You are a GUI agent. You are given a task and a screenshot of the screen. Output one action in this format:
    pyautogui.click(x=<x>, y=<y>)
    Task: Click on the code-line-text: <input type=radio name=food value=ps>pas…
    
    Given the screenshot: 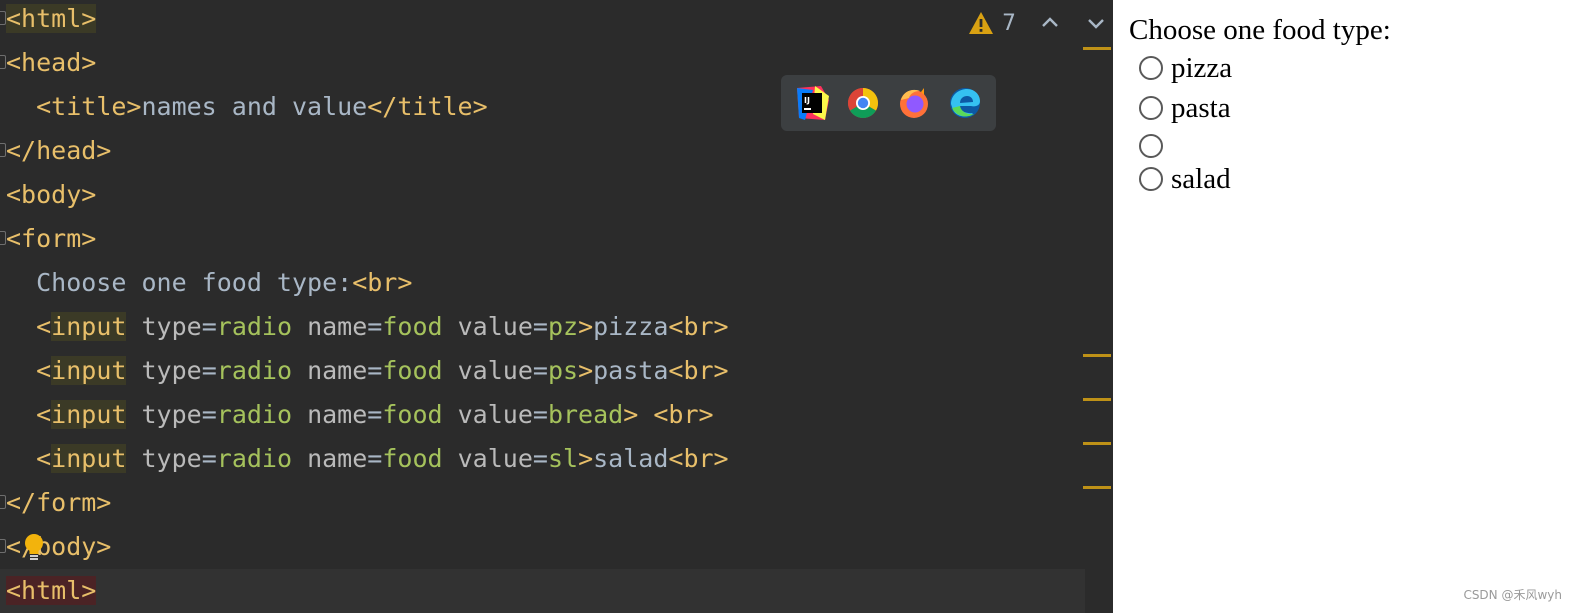 What is the action you would take?
    pyautogui.click(x=367, y=371)
    